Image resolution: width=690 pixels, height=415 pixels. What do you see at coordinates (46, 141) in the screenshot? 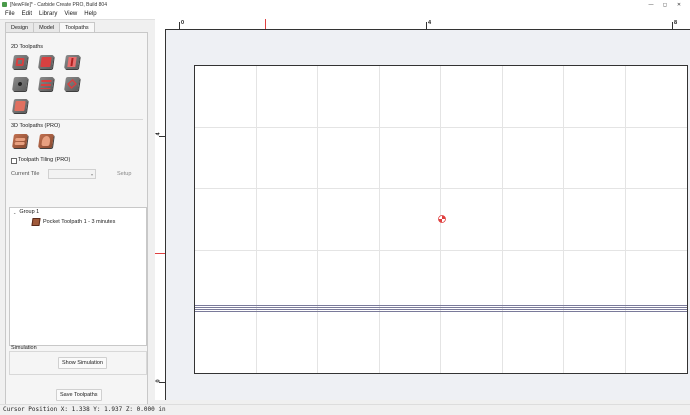
I see `finish-3d-toolpath-icon` at bounding box center [46, 141].